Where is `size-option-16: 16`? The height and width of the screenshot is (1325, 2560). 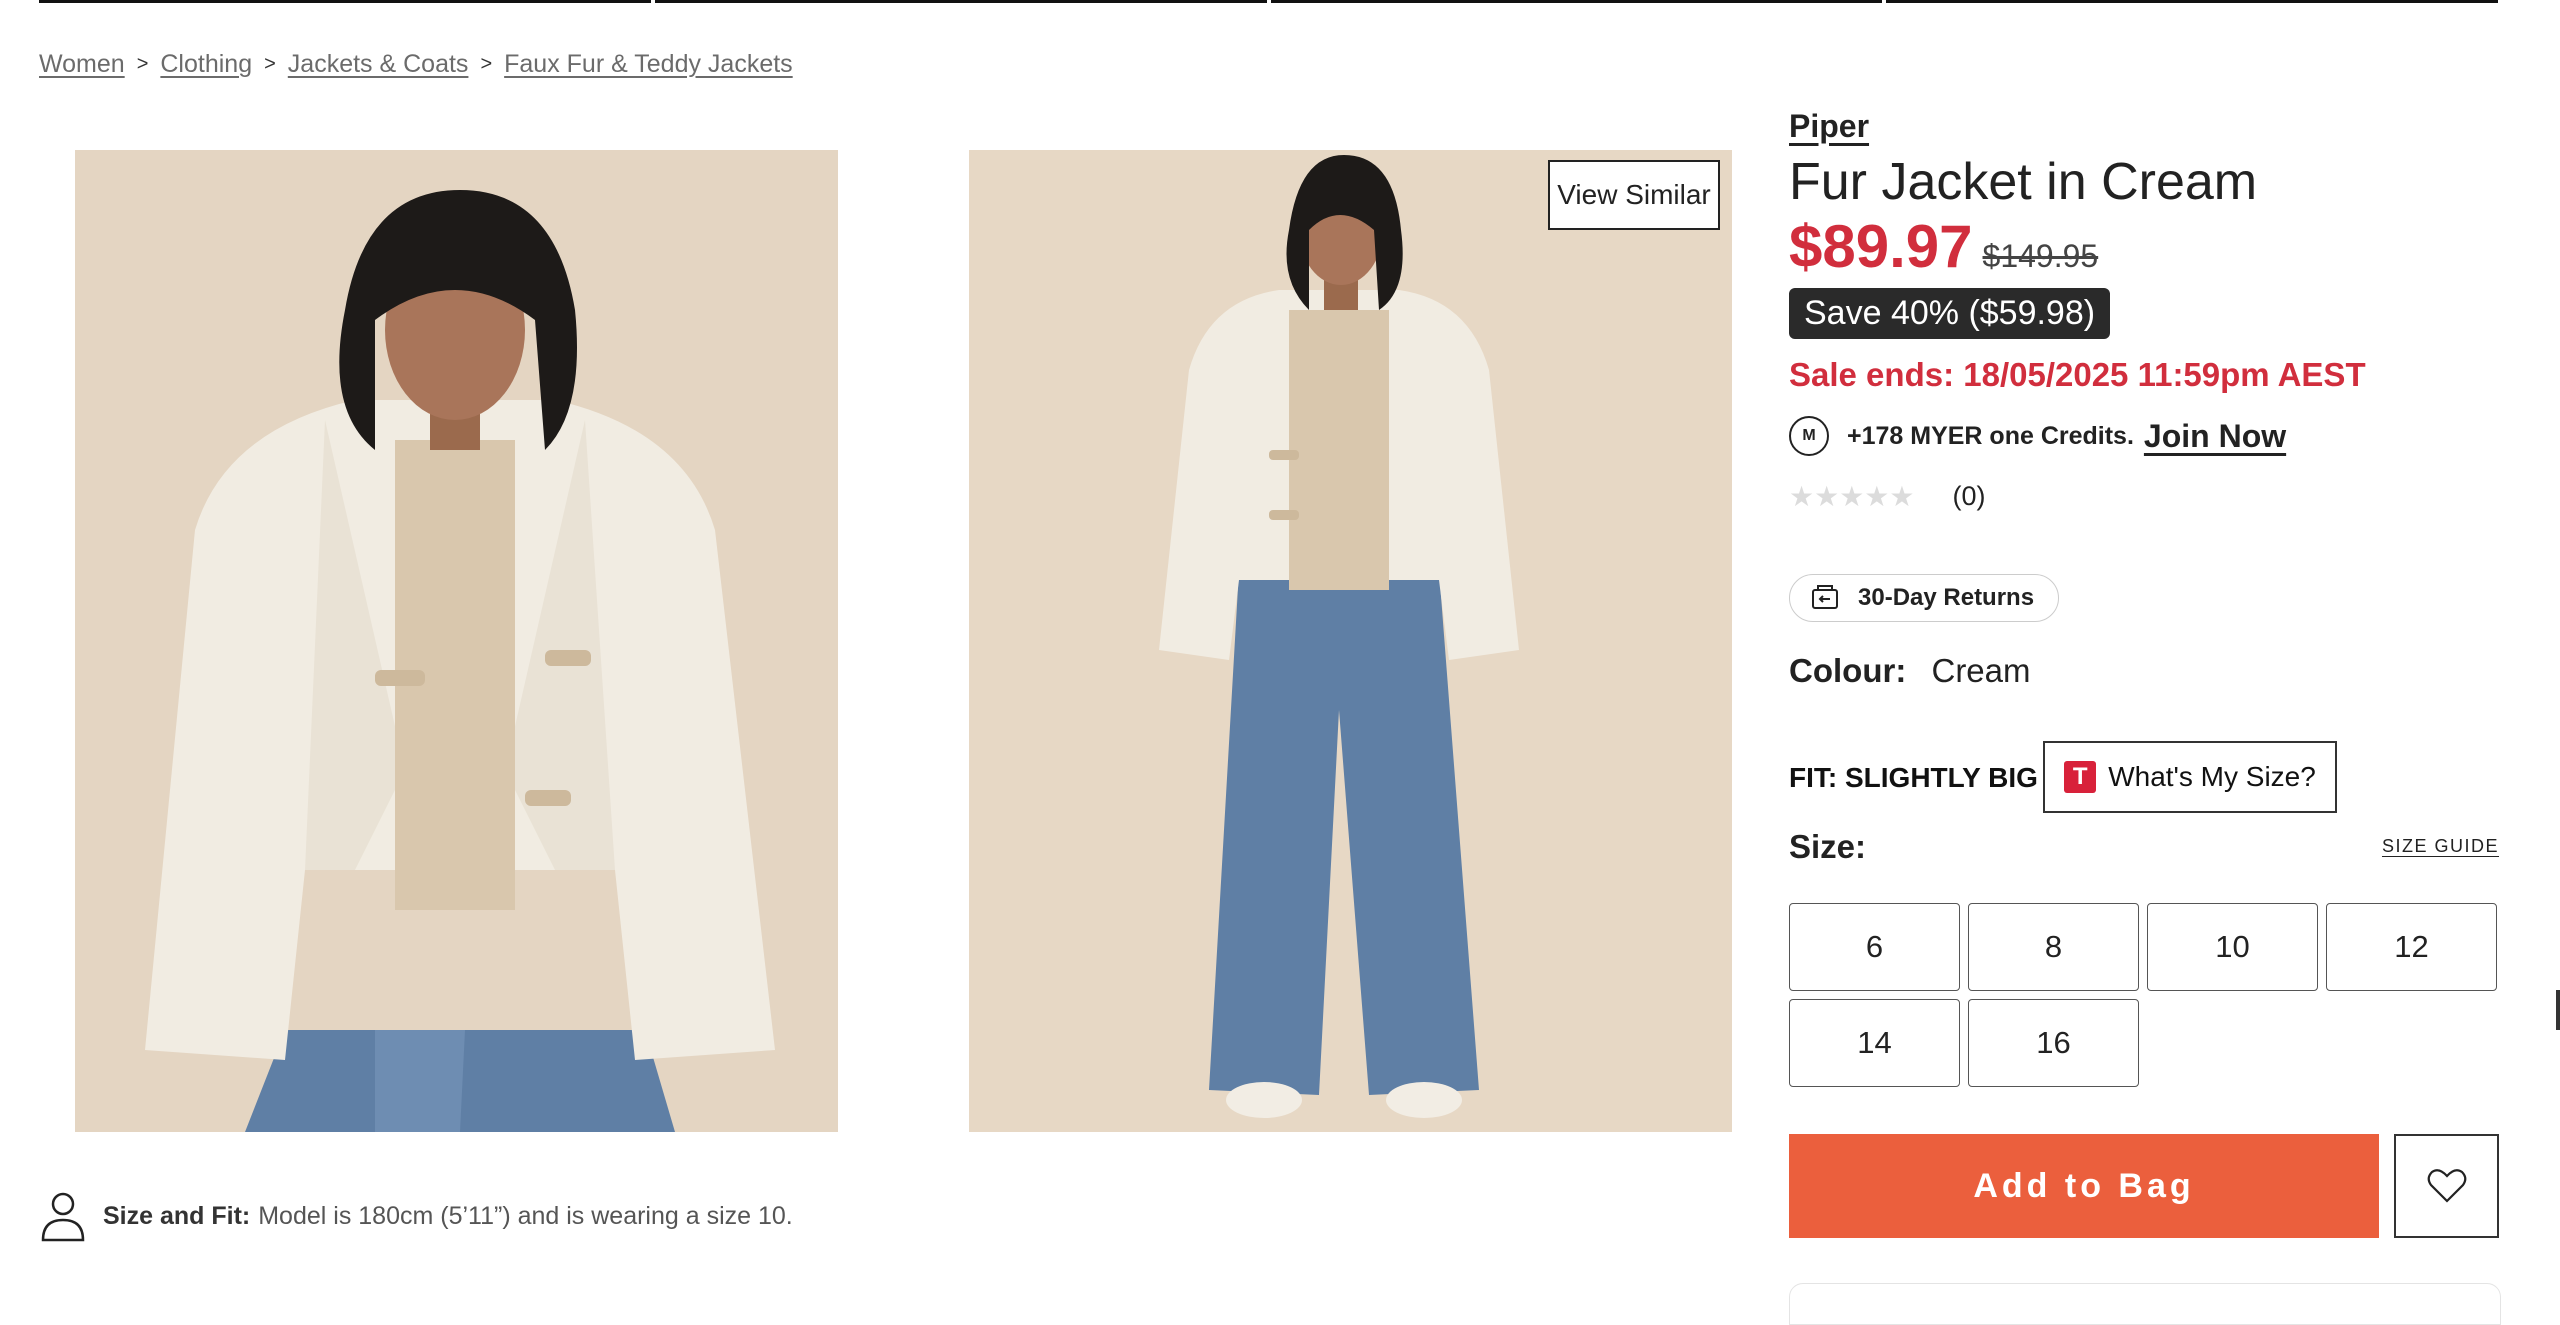
size-option-16: 16 is located at coordinates (2053, 1043).